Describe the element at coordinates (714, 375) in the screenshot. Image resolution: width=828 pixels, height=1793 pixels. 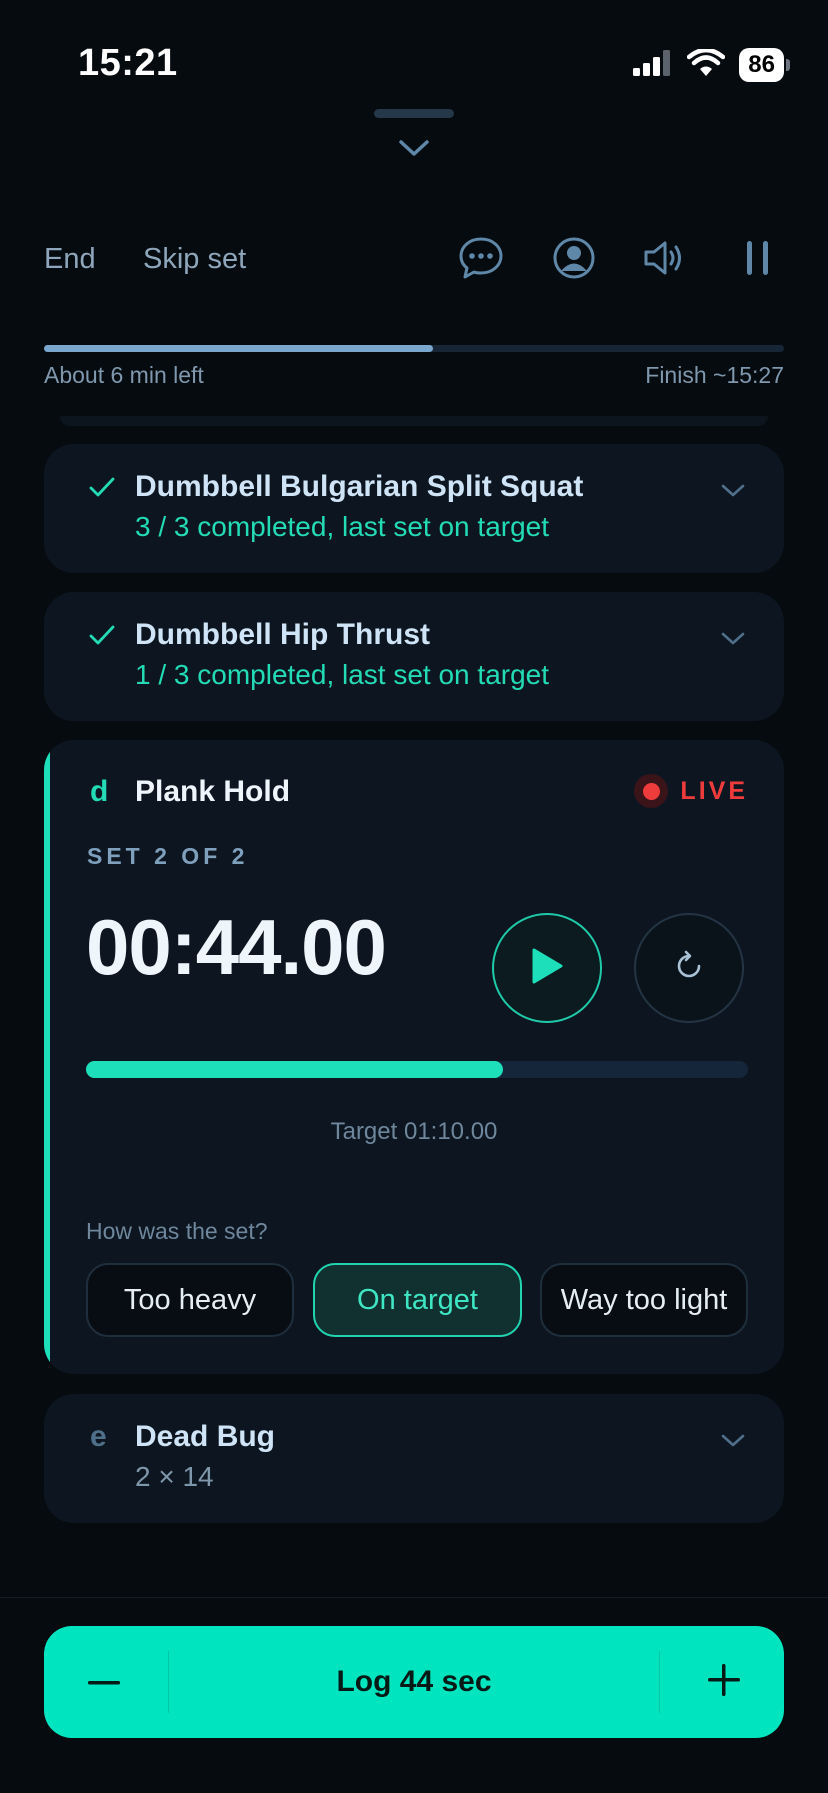
I see `finish-time-label: Finish ~15:27` at that location.